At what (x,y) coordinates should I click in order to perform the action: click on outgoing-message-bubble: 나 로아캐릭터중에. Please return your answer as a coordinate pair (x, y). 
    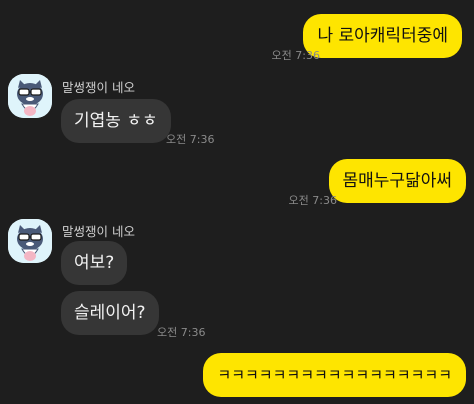
    Looking at the image, I should click on (382, 36).